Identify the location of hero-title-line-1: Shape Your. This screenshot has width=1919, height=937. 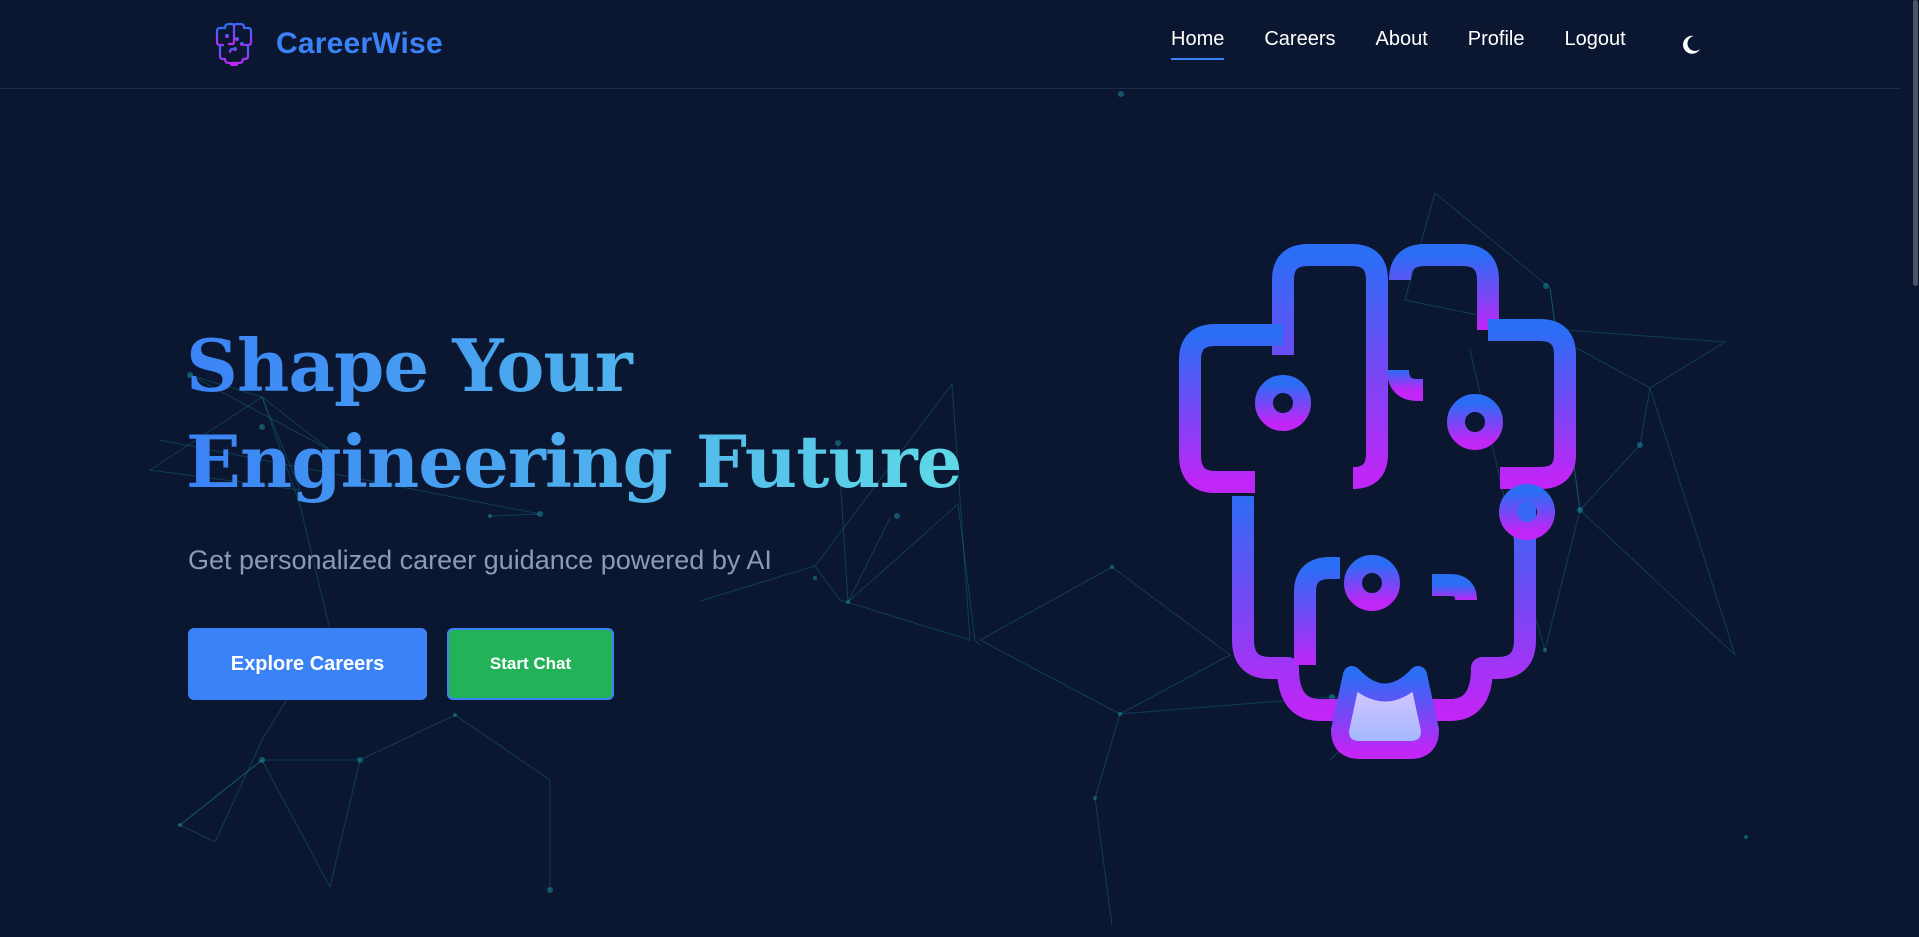
(409, 365).